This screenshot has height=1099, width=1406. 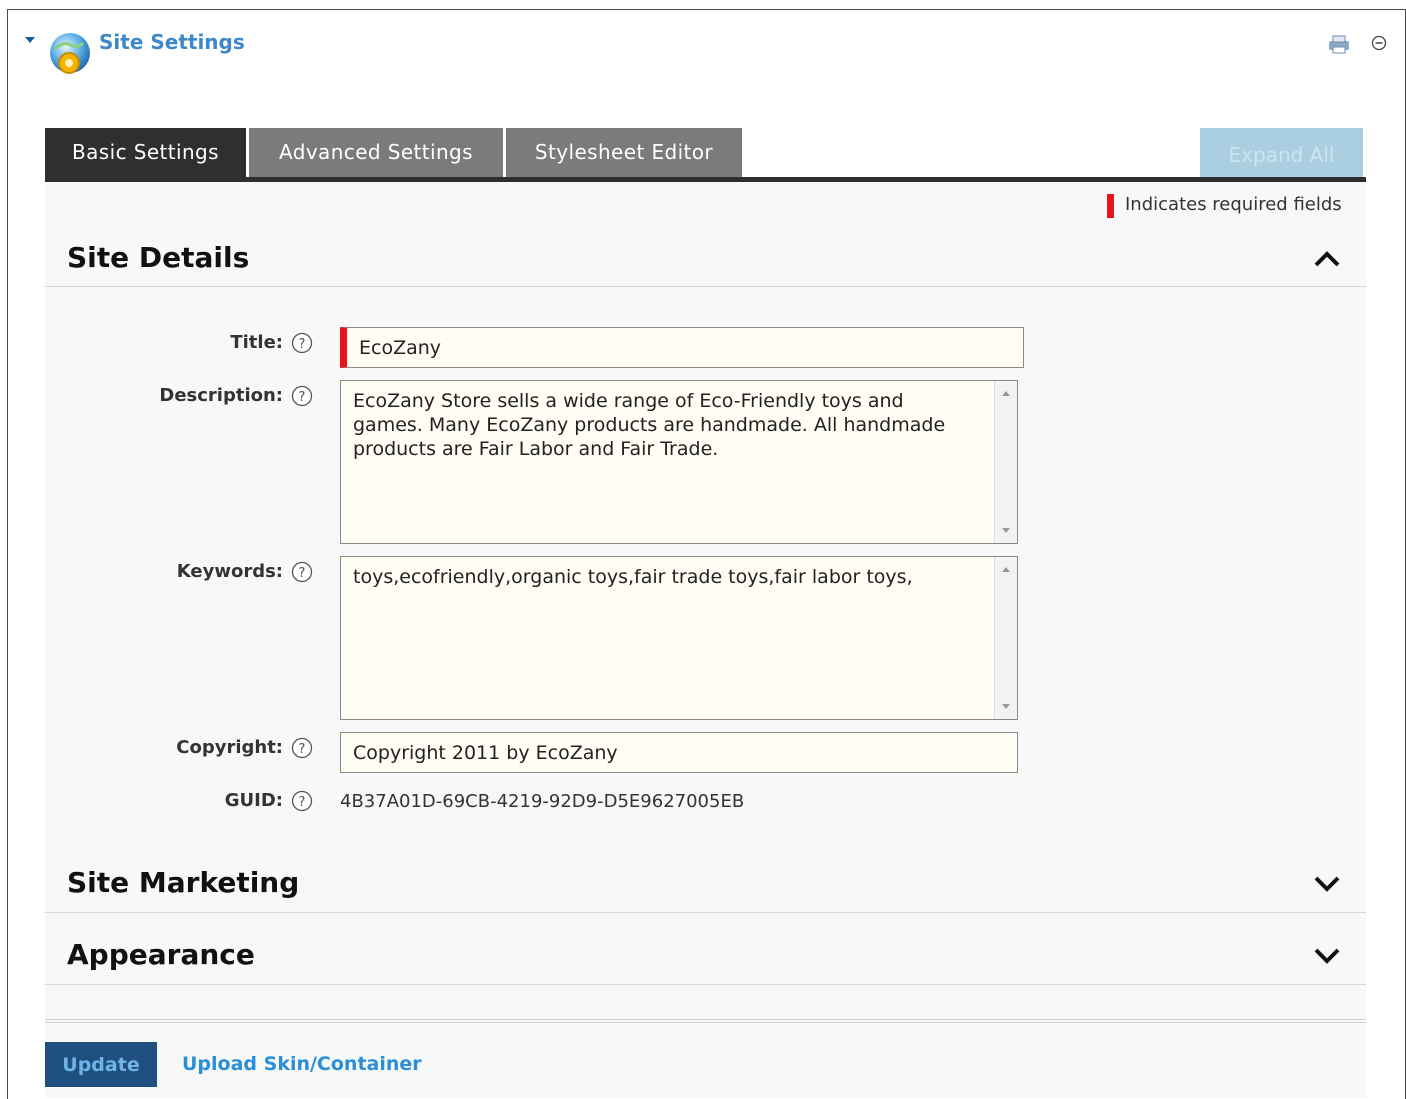 I want to click on required-note-text: Indicates required fields, so click(x=1233, y=204).